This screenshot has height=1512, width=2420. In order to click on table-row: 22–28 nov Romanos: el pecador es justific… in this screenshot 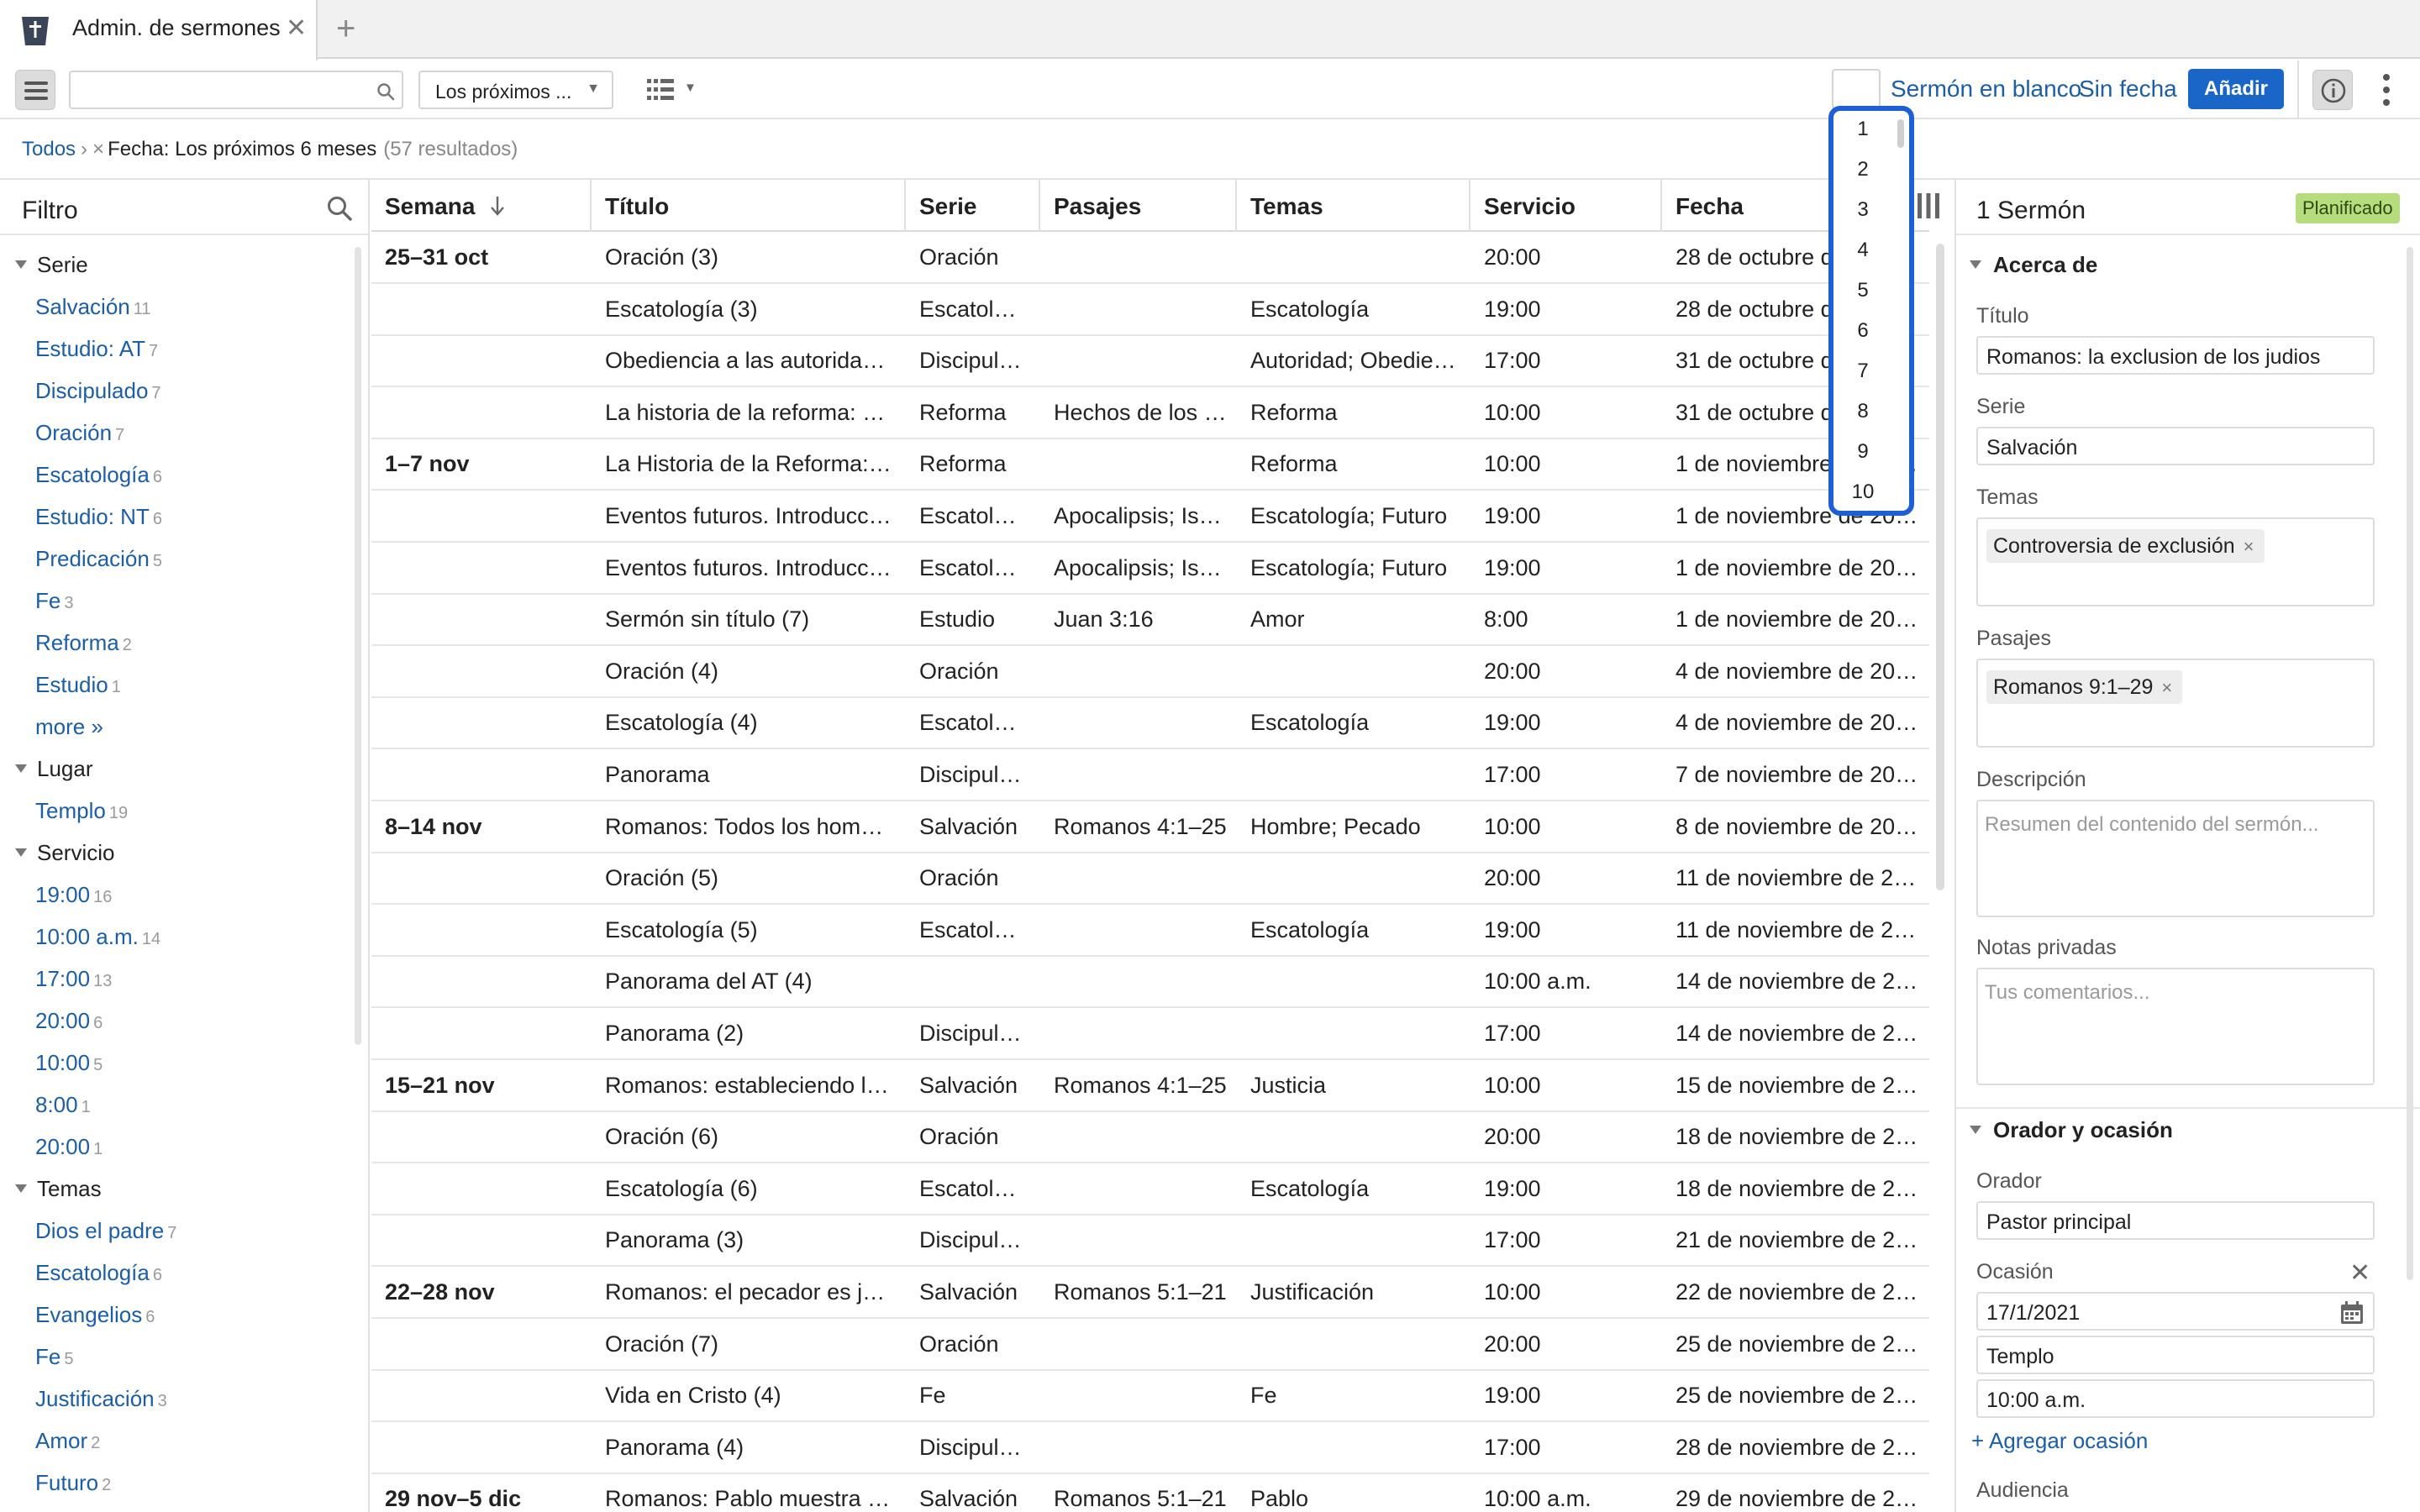, I will do `click(1150, 1293)`.